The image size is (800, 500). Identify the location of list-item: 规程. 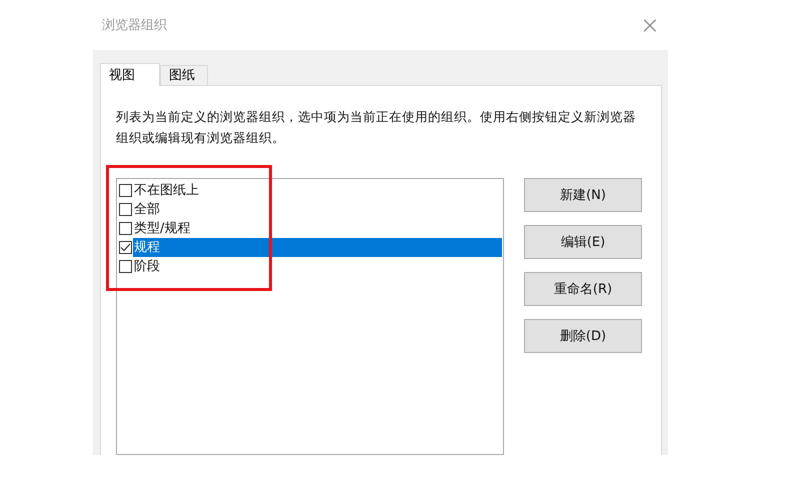
(317, 247).